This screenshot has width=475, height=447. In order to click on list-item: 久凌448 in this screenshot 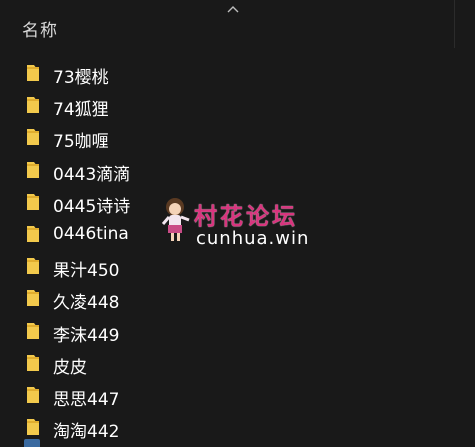, I will do `click(227, 298)`.